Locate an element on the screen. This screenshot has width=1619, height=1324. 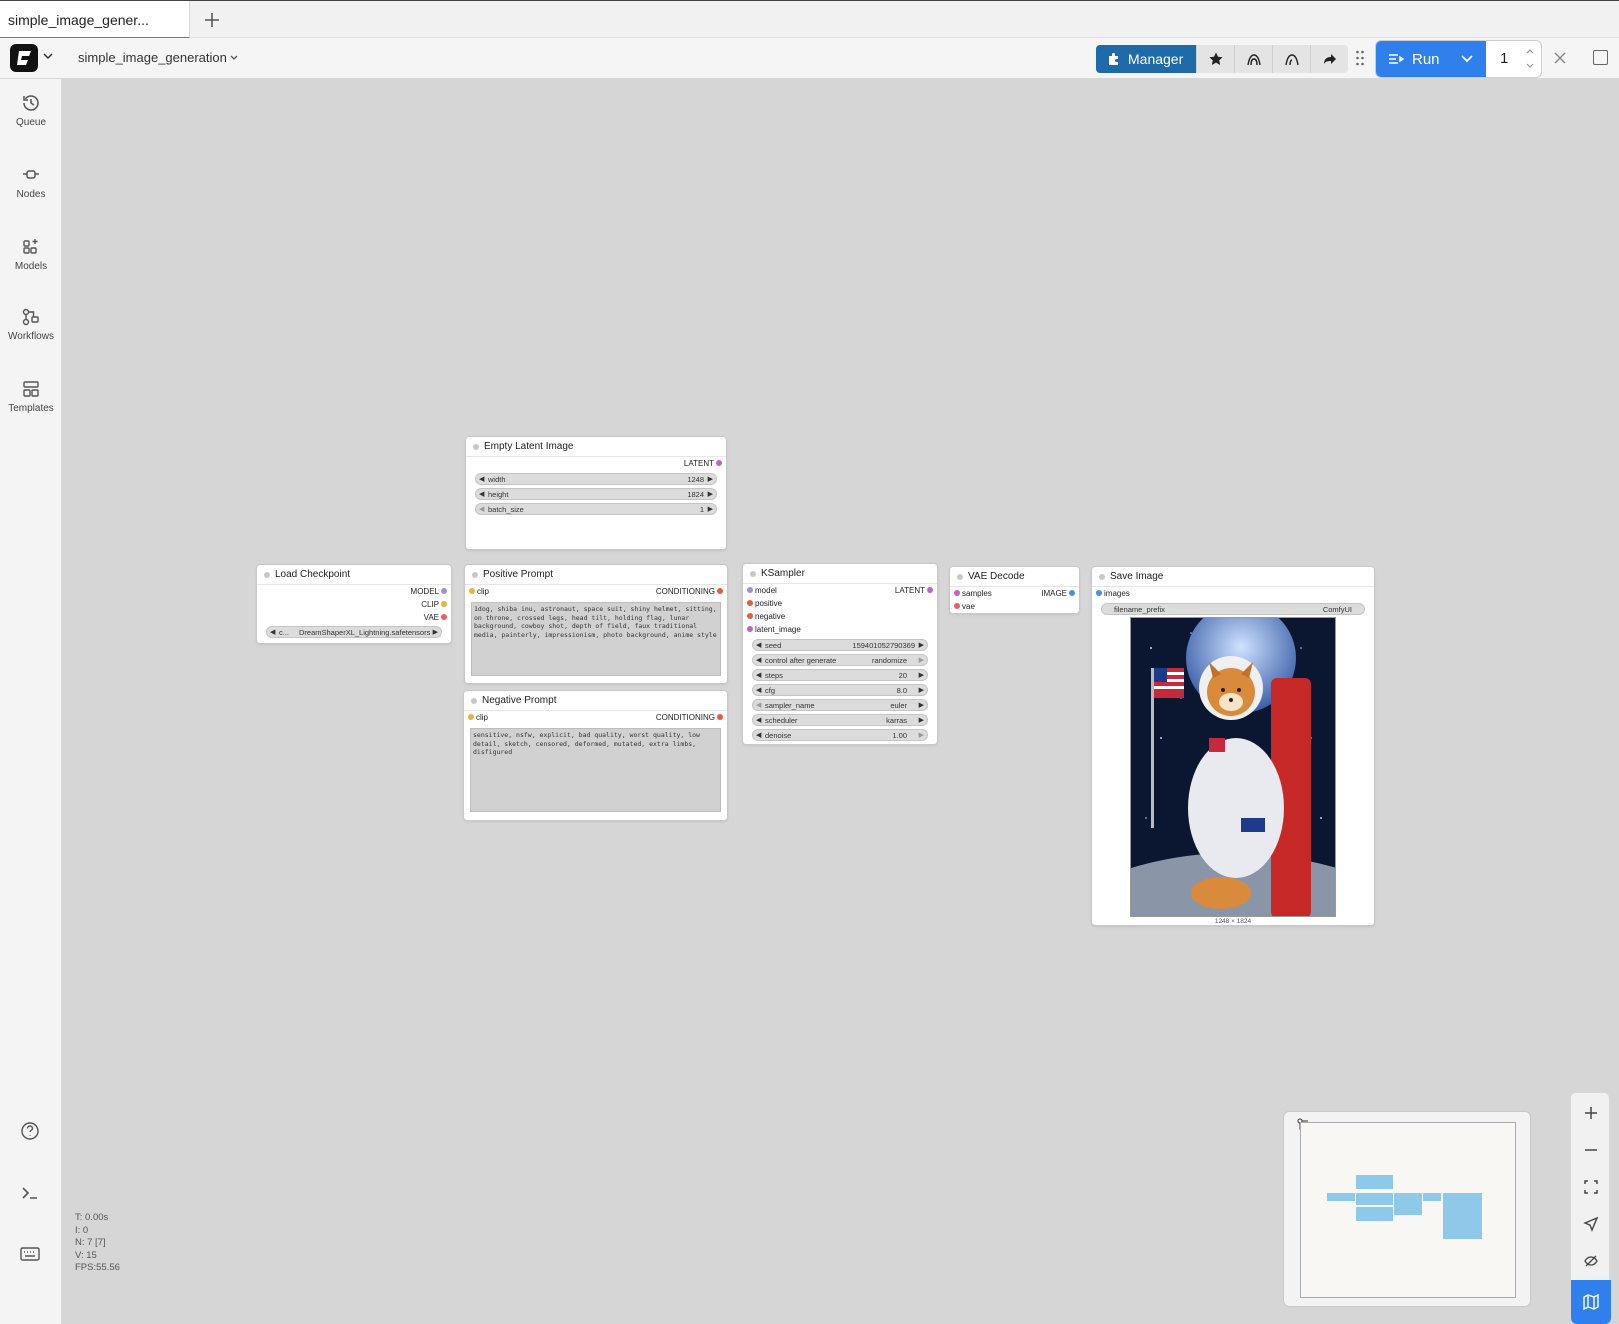
workflow-name: simple_image_generation is located at coordinates (152, 57).